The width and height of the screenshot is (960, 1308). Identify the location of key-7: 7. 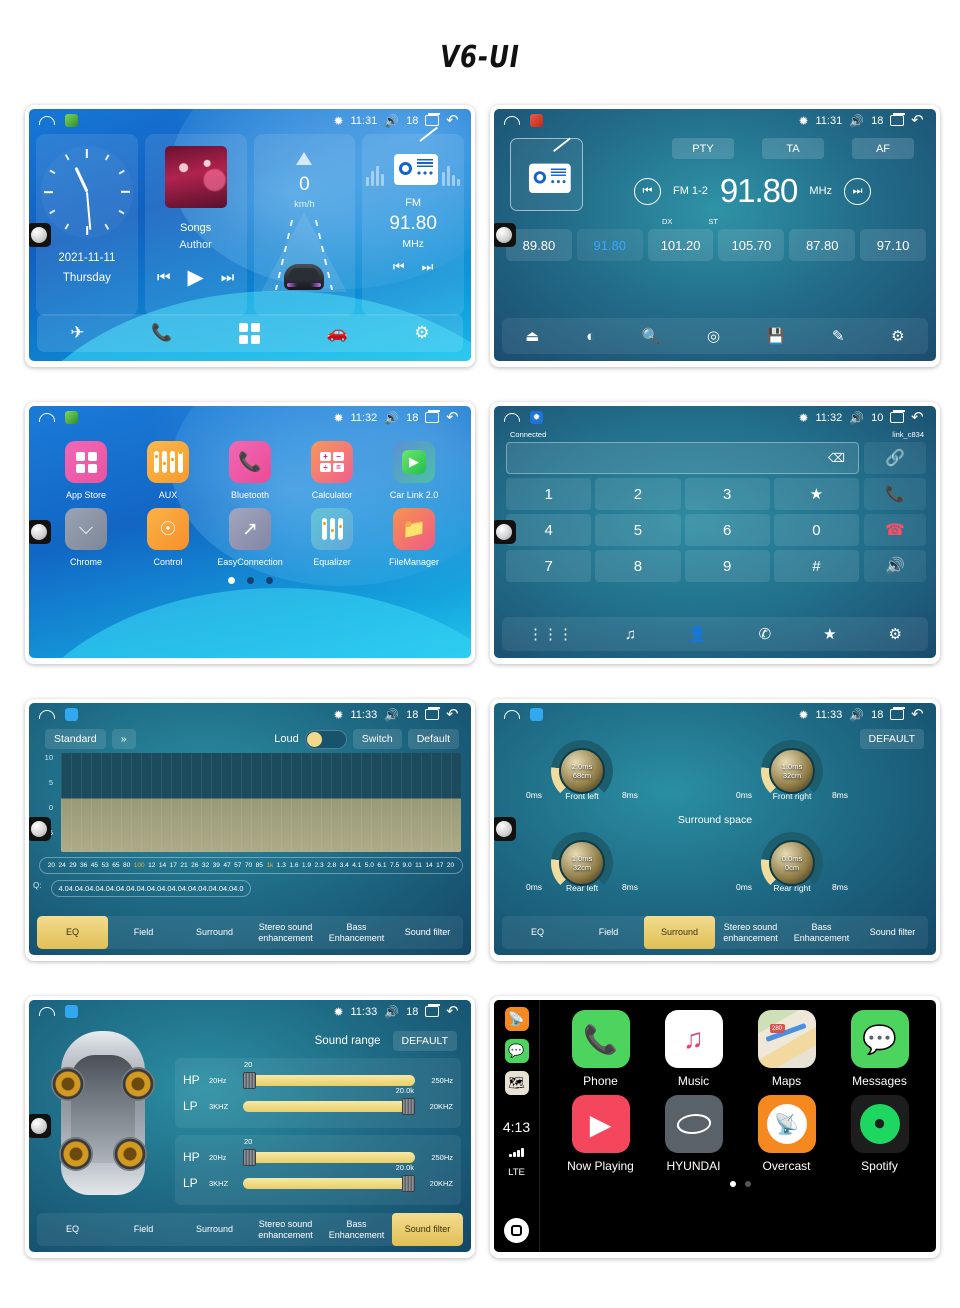
(549, 566).